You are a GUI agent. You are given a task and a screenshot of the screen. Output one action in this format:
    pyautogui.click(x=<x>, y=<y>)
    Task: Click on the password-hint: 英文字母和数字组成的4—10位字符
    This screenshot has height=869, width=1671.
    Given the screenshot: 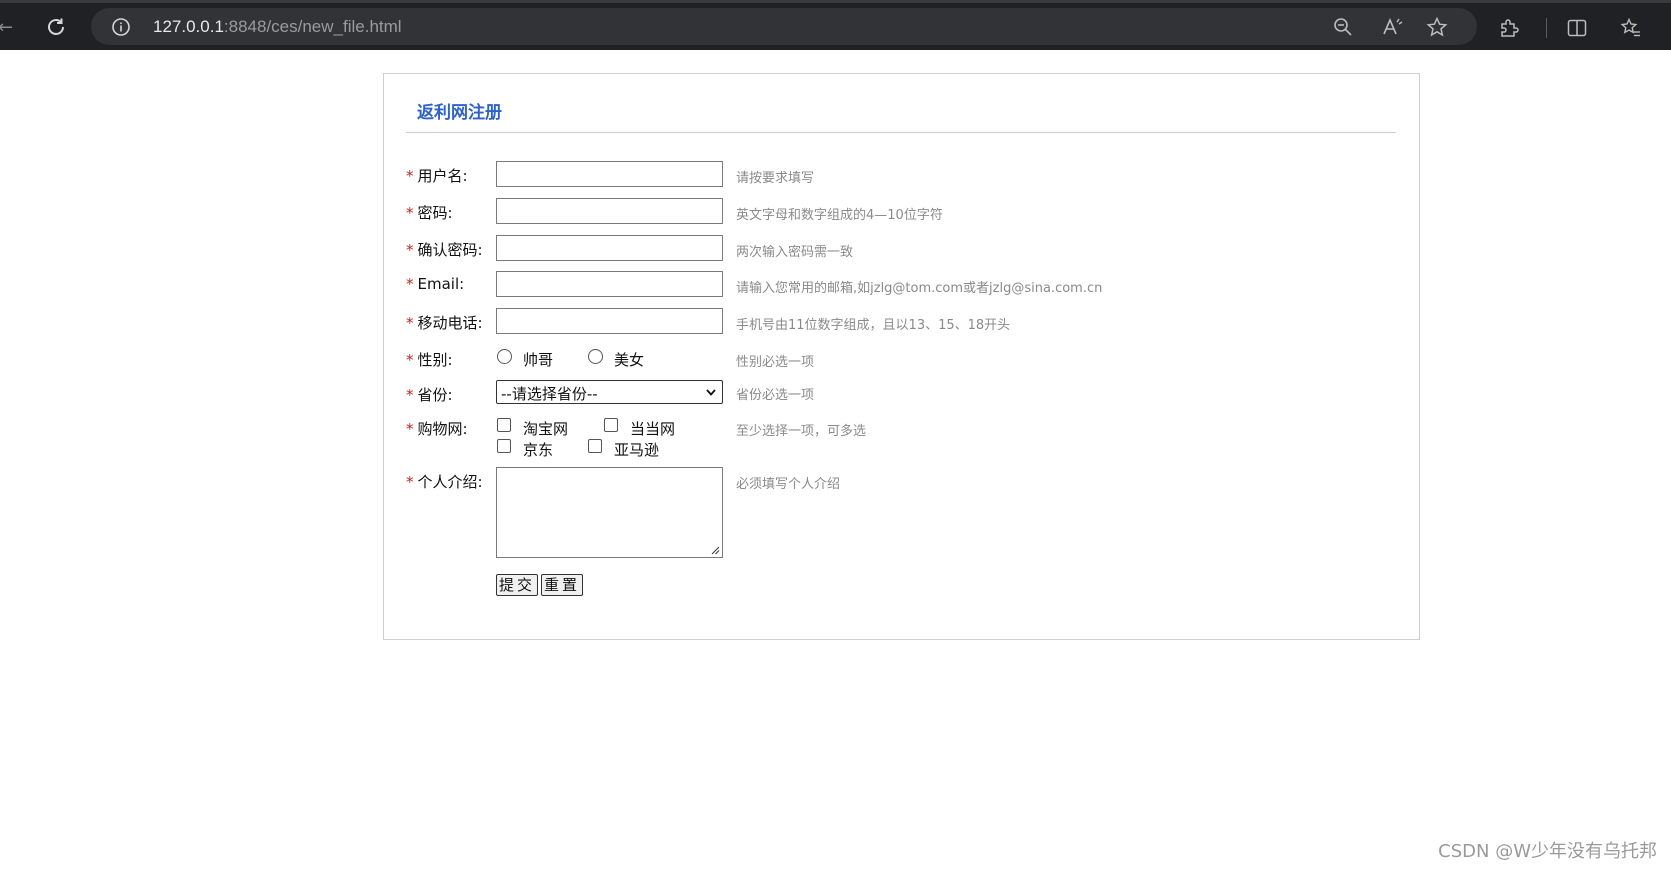 What is the action you would take?
    pyautogui.click(x=839, y=215)
    